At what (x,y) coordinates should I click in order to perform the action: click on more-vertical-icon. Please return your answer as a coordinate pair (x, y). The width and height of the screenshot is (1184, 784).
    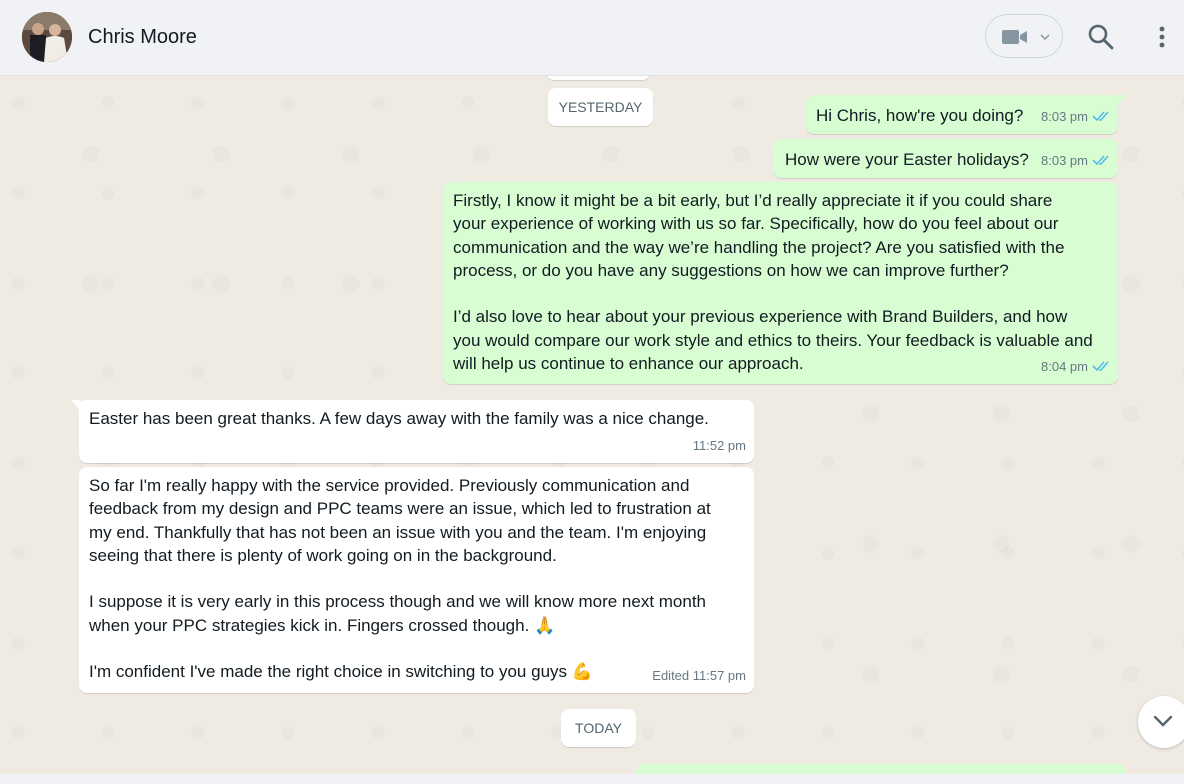
    Looking at the image, I should click on (1162, 37).